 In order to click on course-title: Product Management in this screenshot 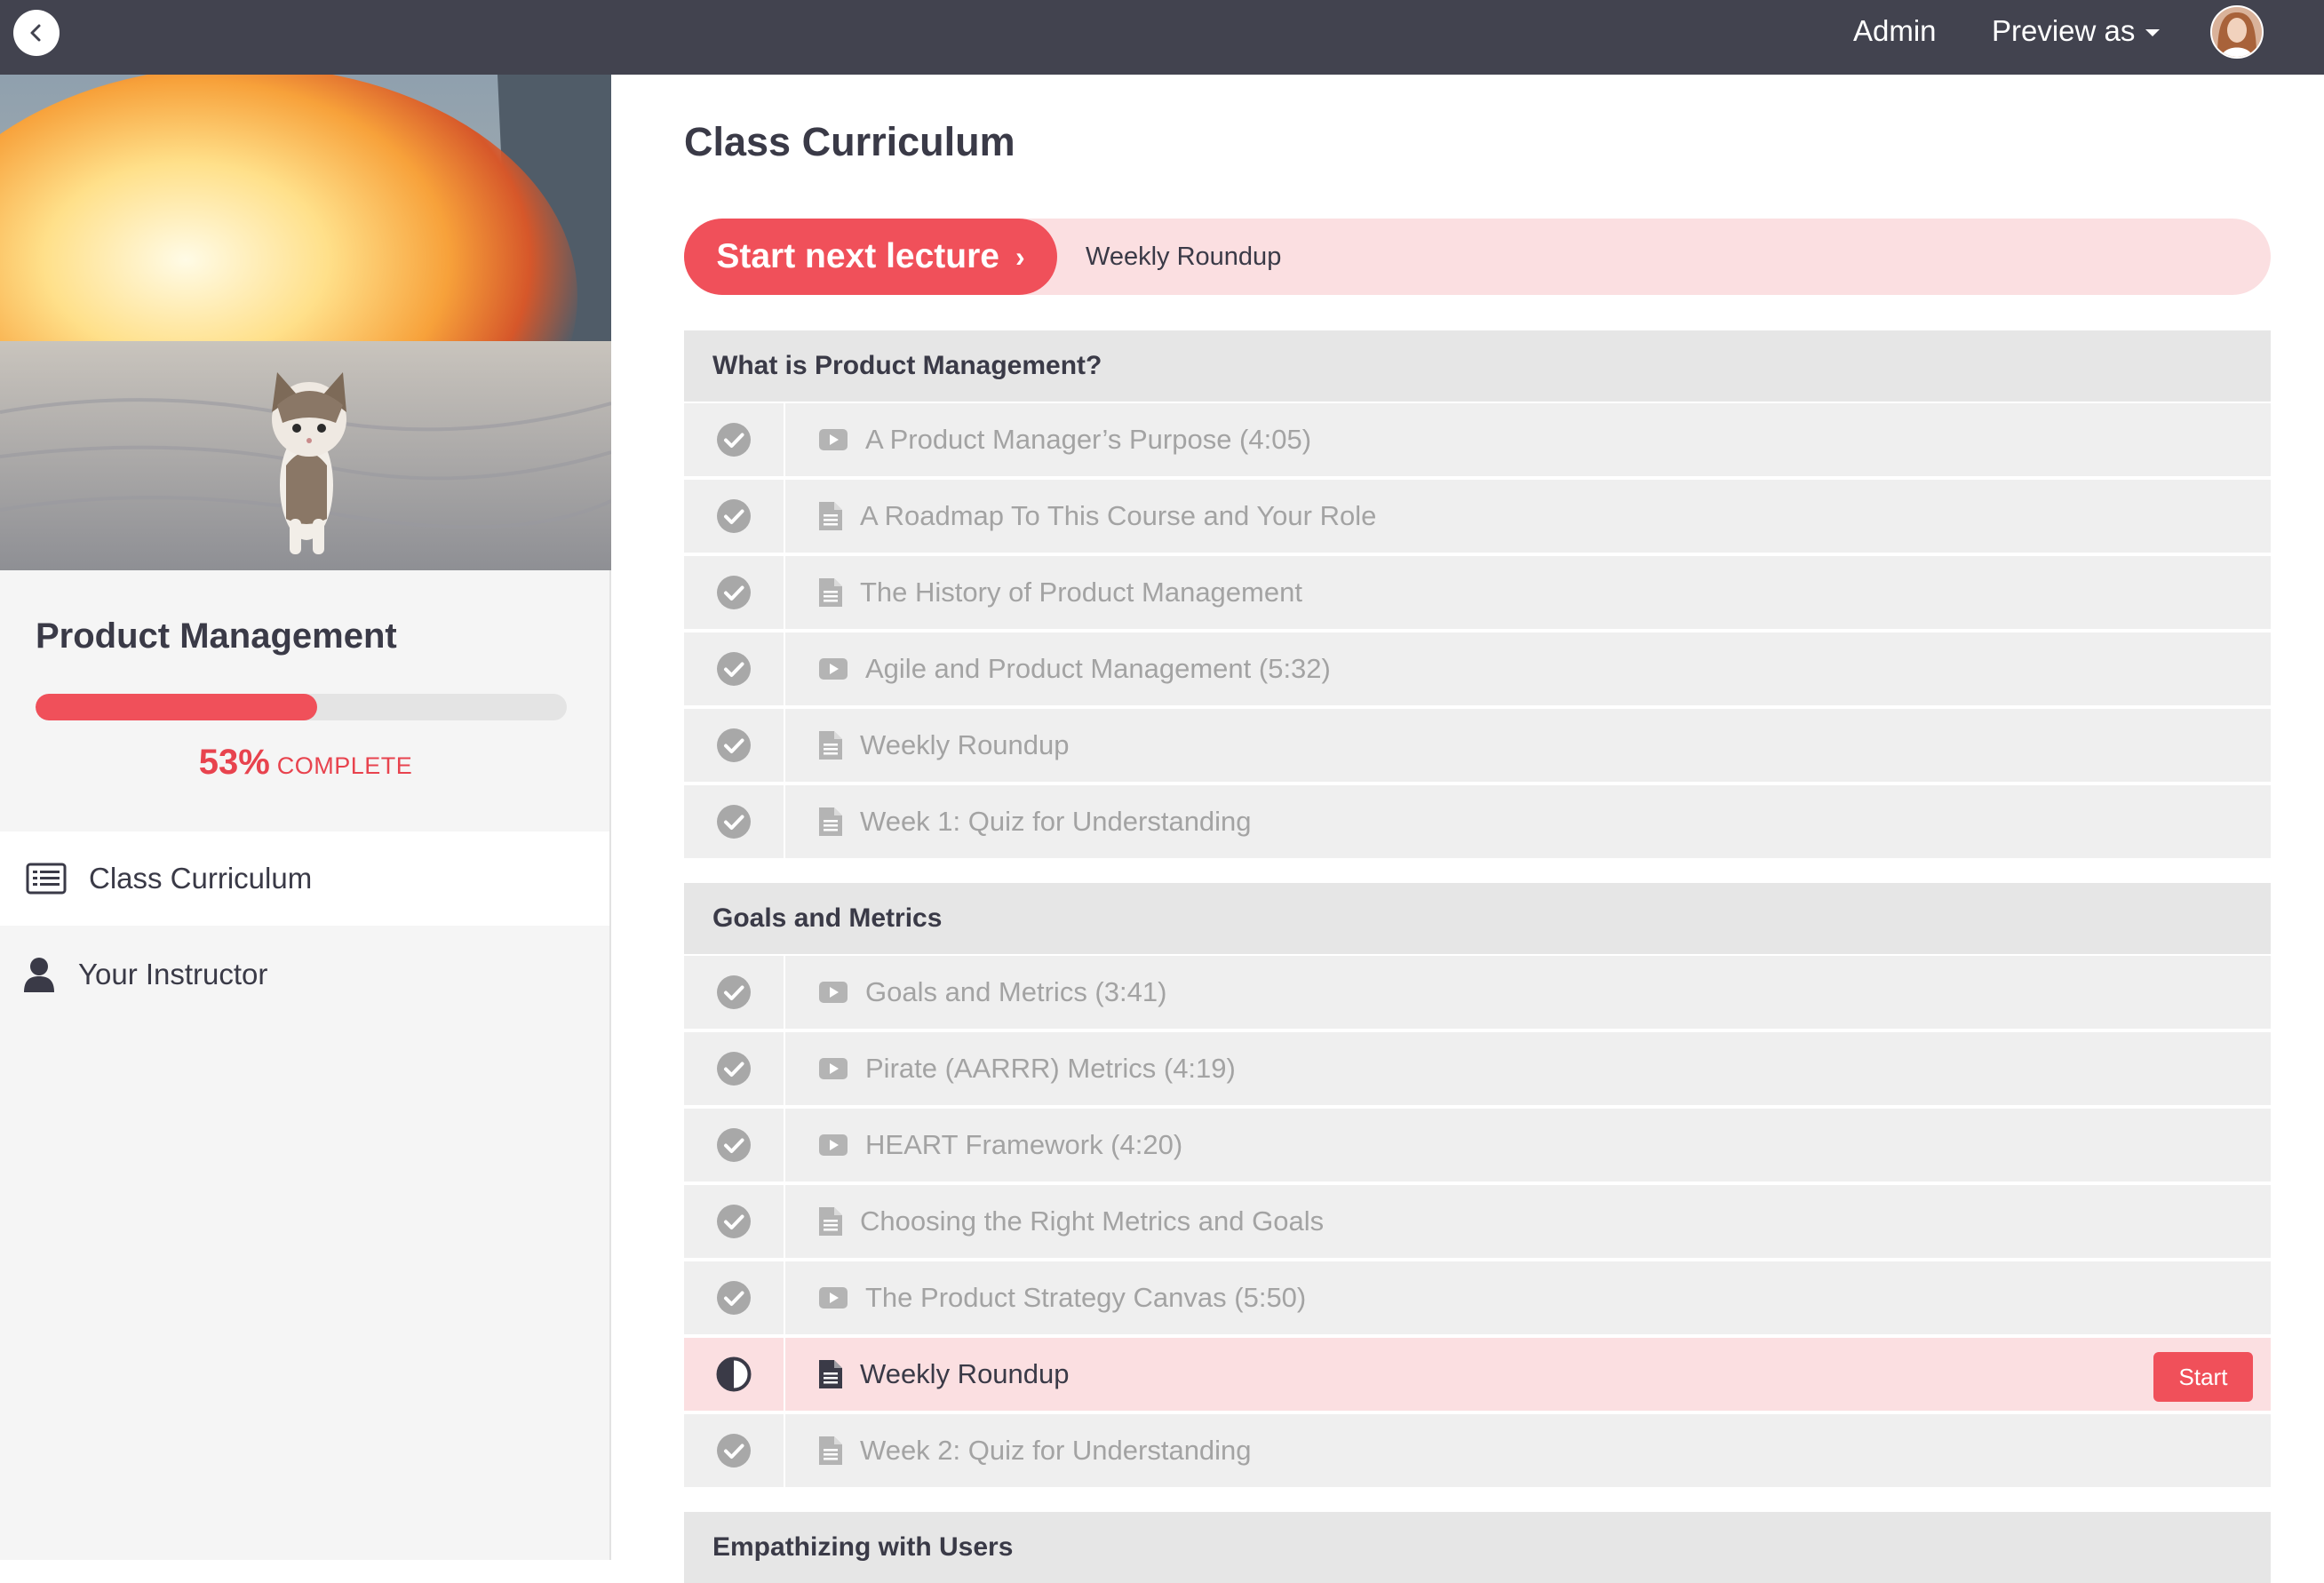, I will do `click(216, 636)`.